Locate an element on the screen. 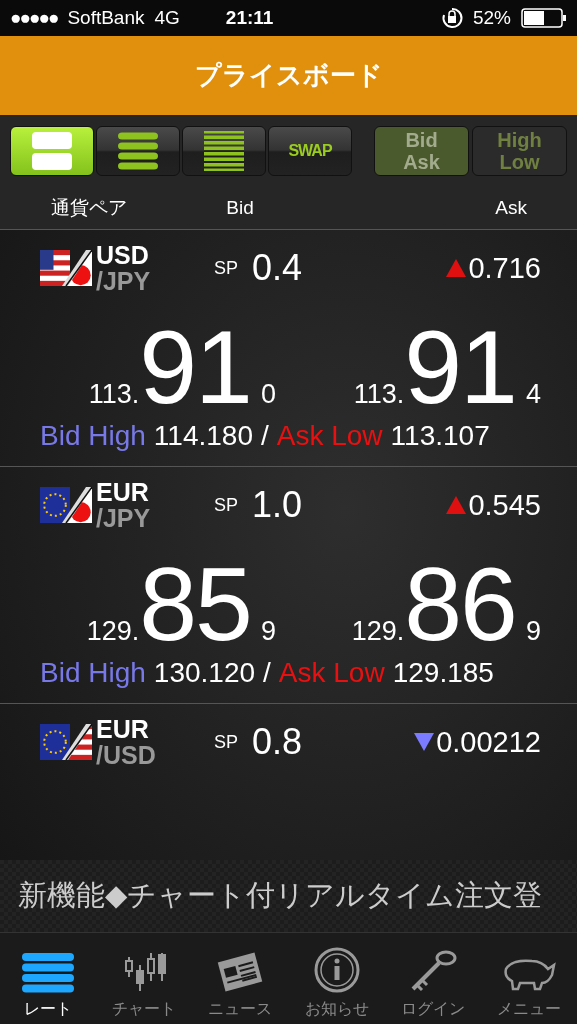 This screenshot has height=1024, width=577. signal-dots: ●●●●● is located at coordinates (34, 18).